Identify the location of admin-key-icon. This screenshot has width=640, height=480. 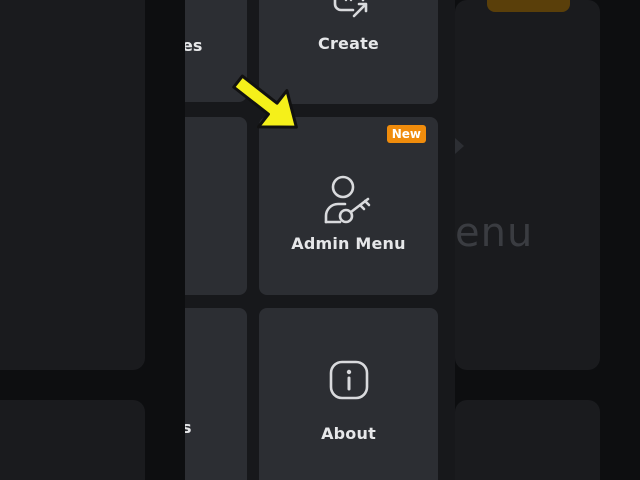
(347, 199).